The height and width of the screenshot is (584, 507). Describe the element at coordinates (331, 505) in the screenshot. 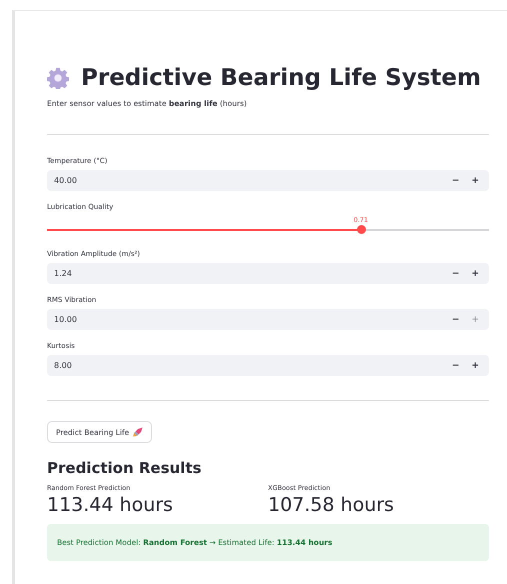

I see `metric-value: 107.58 hours` at that location.